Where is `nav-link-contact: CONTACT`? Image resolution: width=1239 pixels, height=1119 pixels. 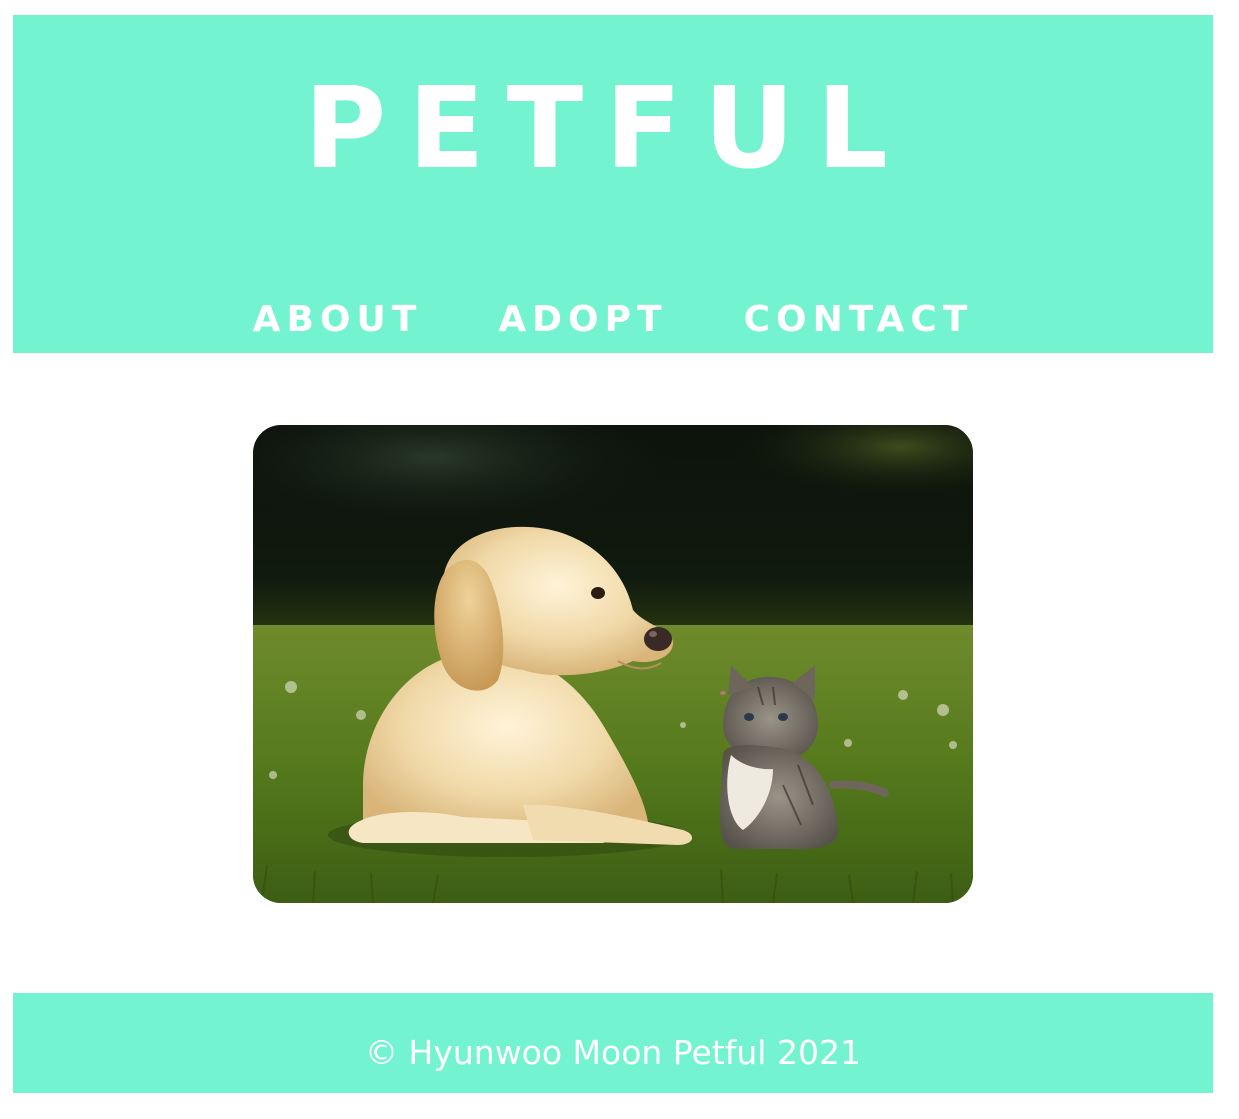 nav-link-contact: CONTACT is located at coordinates (859, 320).